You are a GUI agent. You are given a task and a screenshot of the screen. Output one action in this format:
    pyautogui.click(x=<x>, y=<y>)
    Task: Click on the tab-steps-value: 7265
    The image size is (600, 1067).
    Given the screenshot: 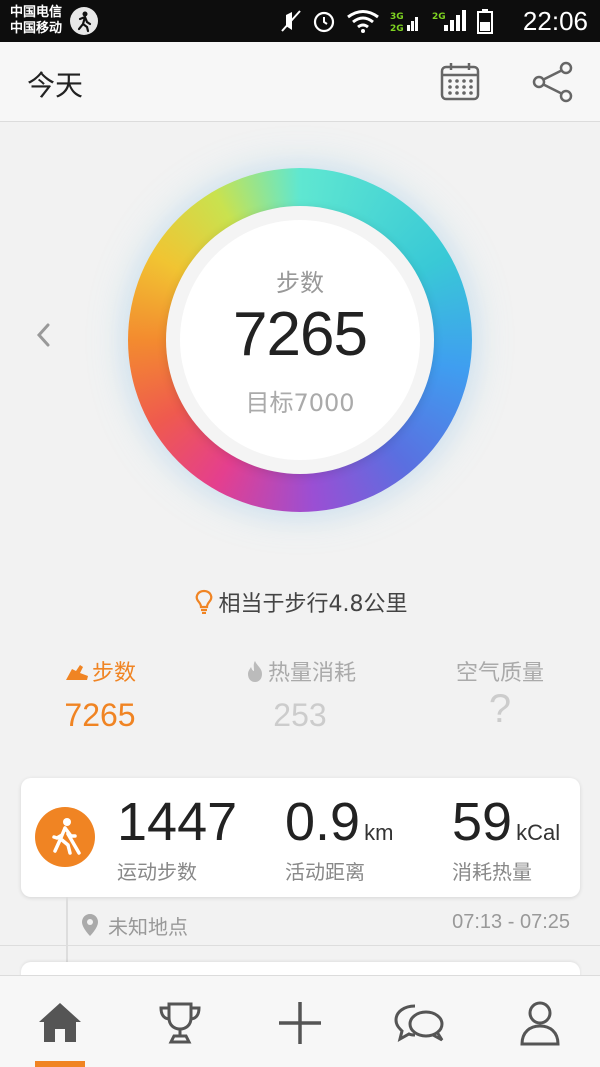 What is the action you would take?
    pyautogui.click(x=100, y=715)
    